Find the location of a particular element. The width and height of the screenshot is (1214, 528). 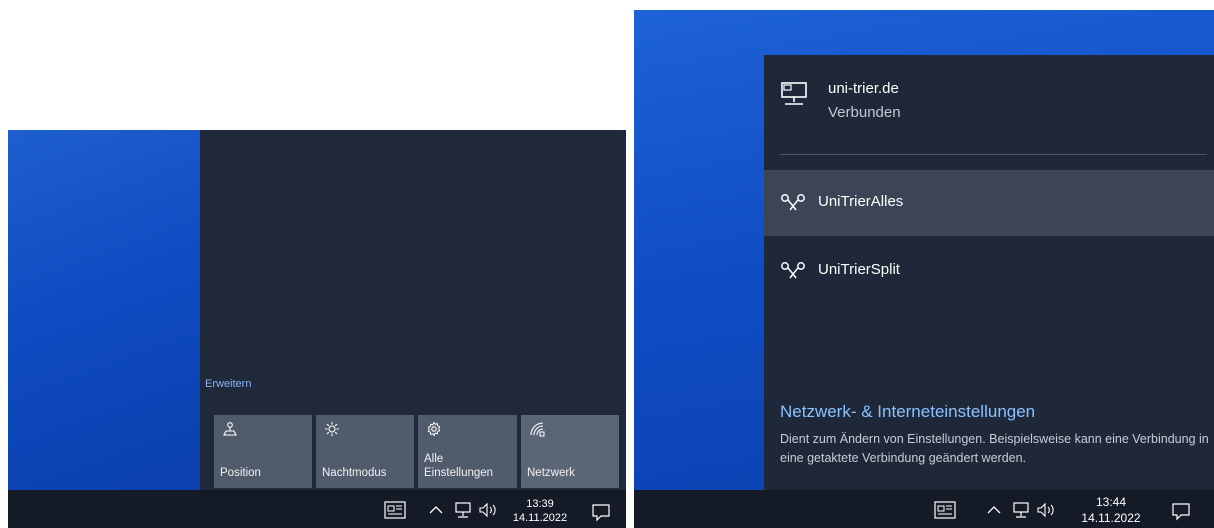

tile-label: Alle Einstellungen is located at coordinates (459, 466).